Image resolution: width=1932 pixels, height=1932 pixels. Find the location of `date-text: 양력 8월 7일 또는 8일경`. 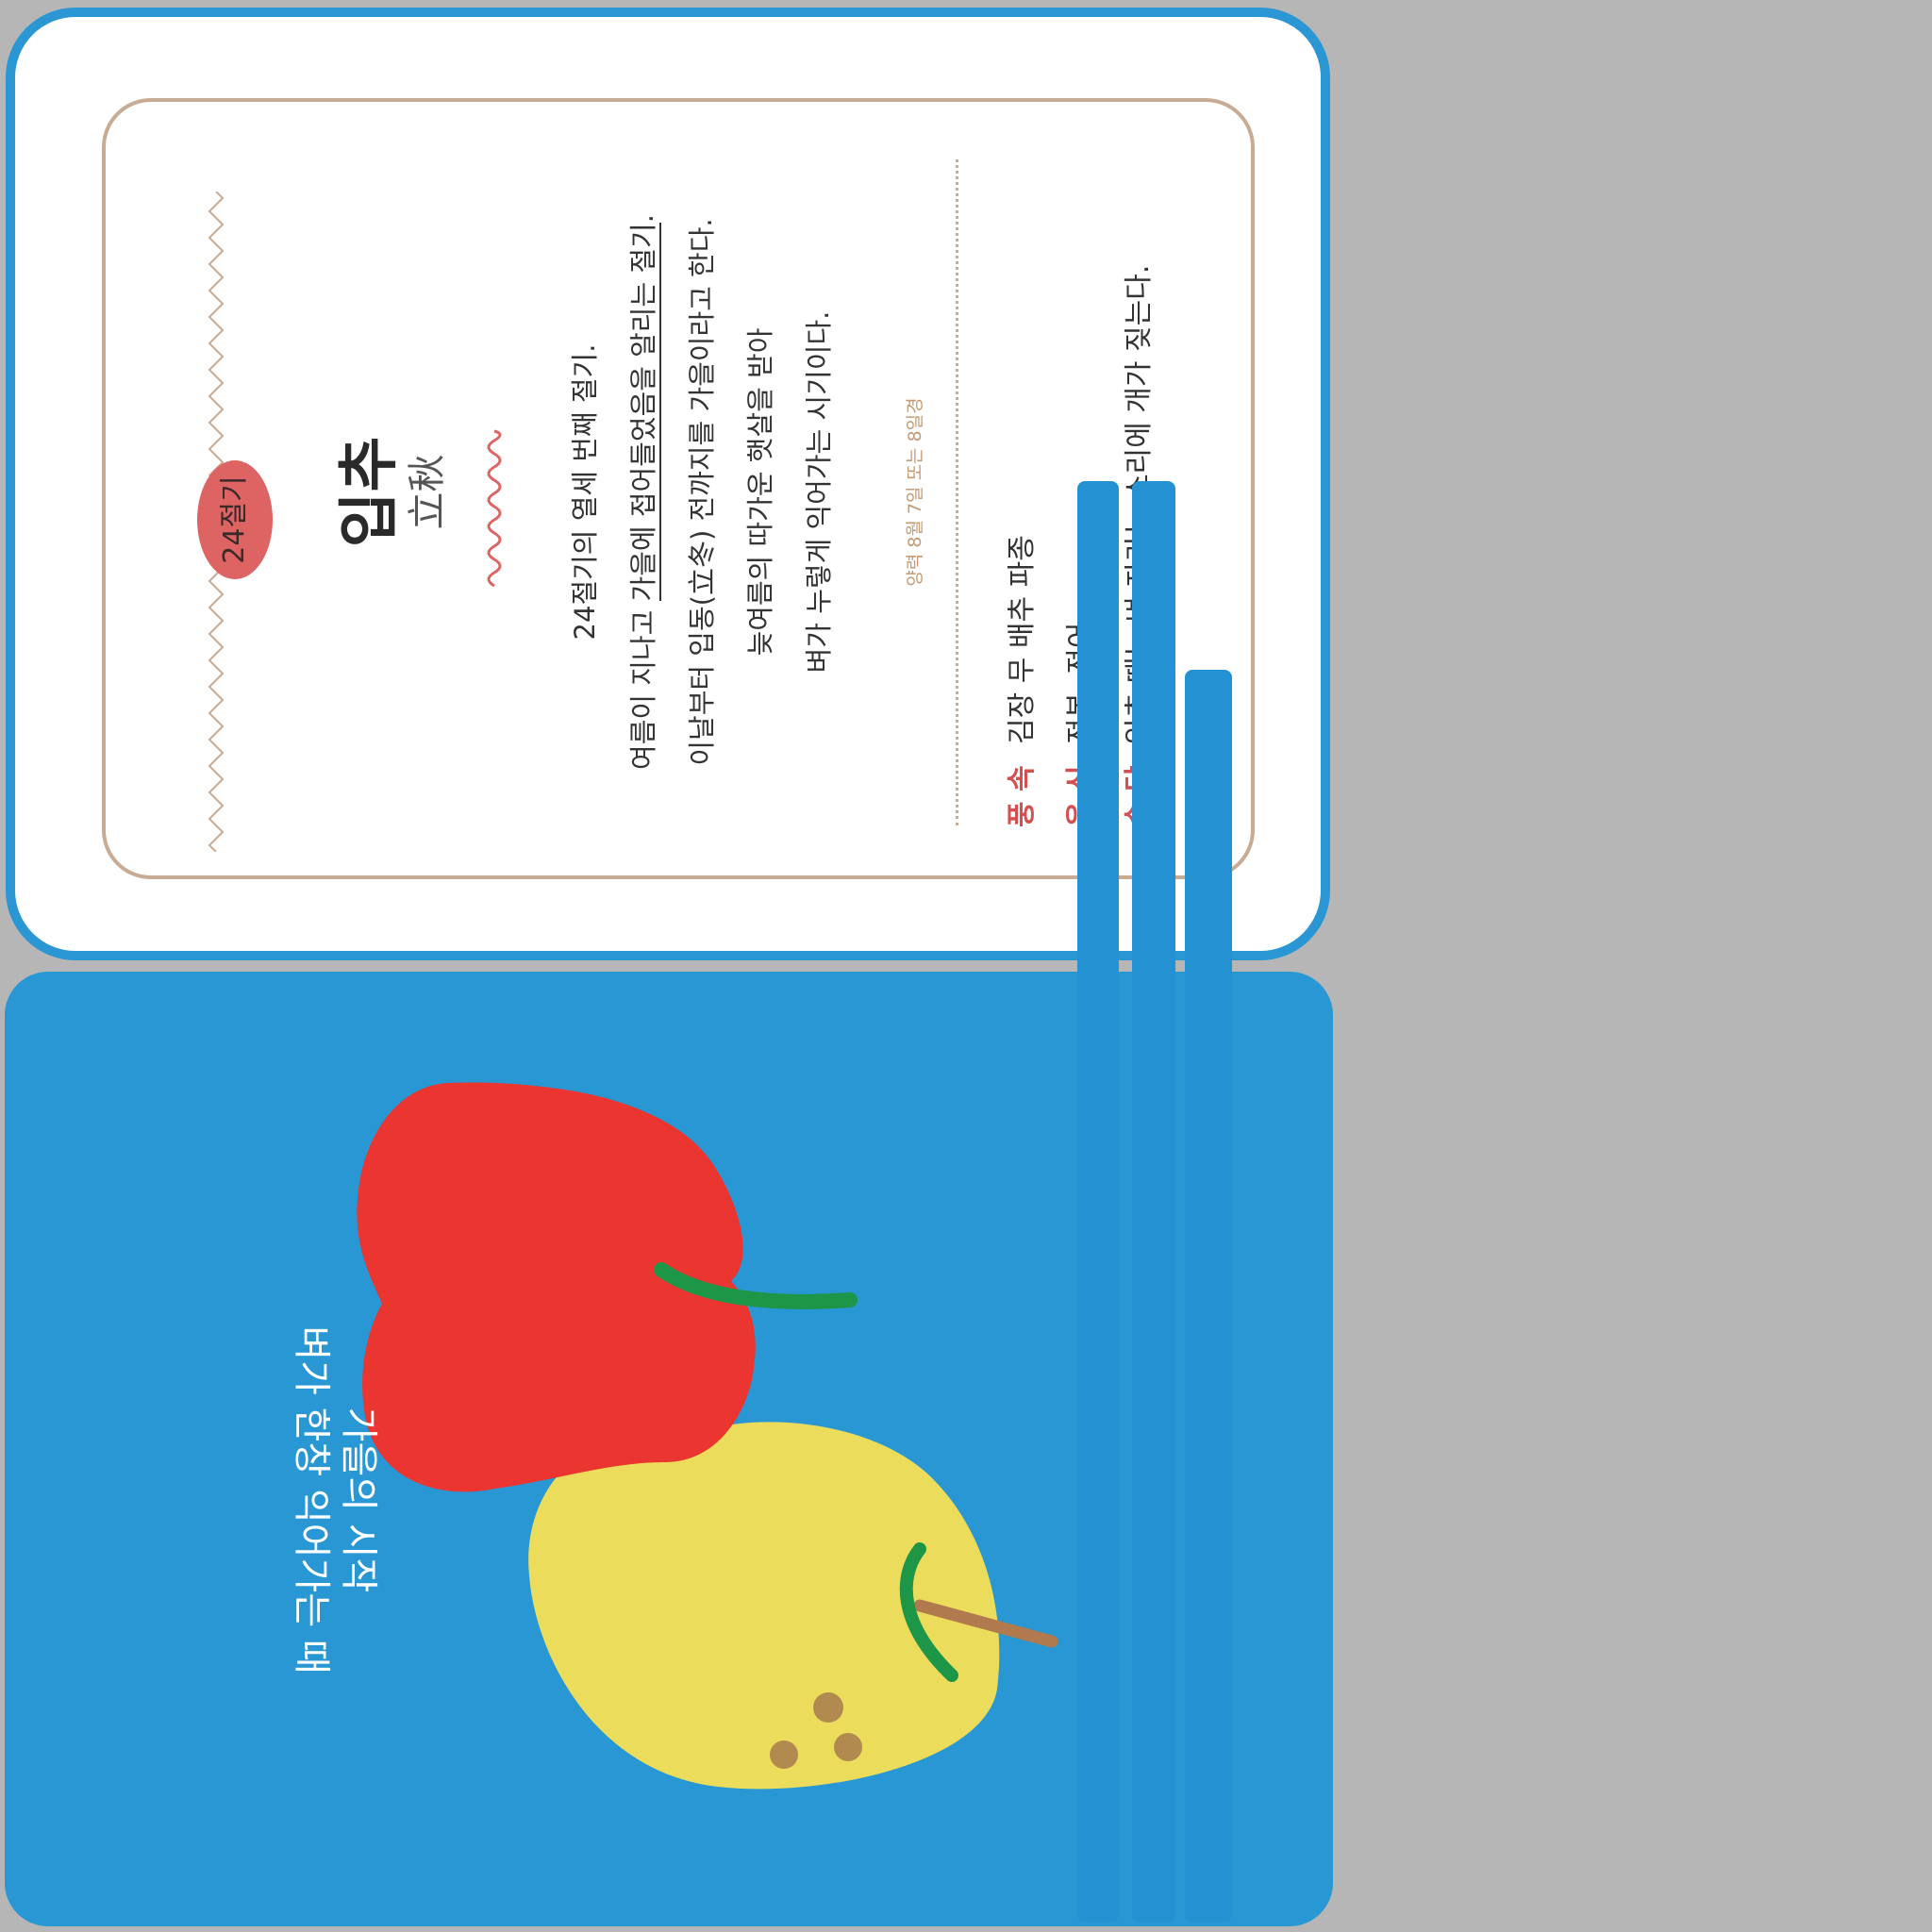

date-text: 양력 8월 7일 또는 8일경 is located at coordinates (915, 492).